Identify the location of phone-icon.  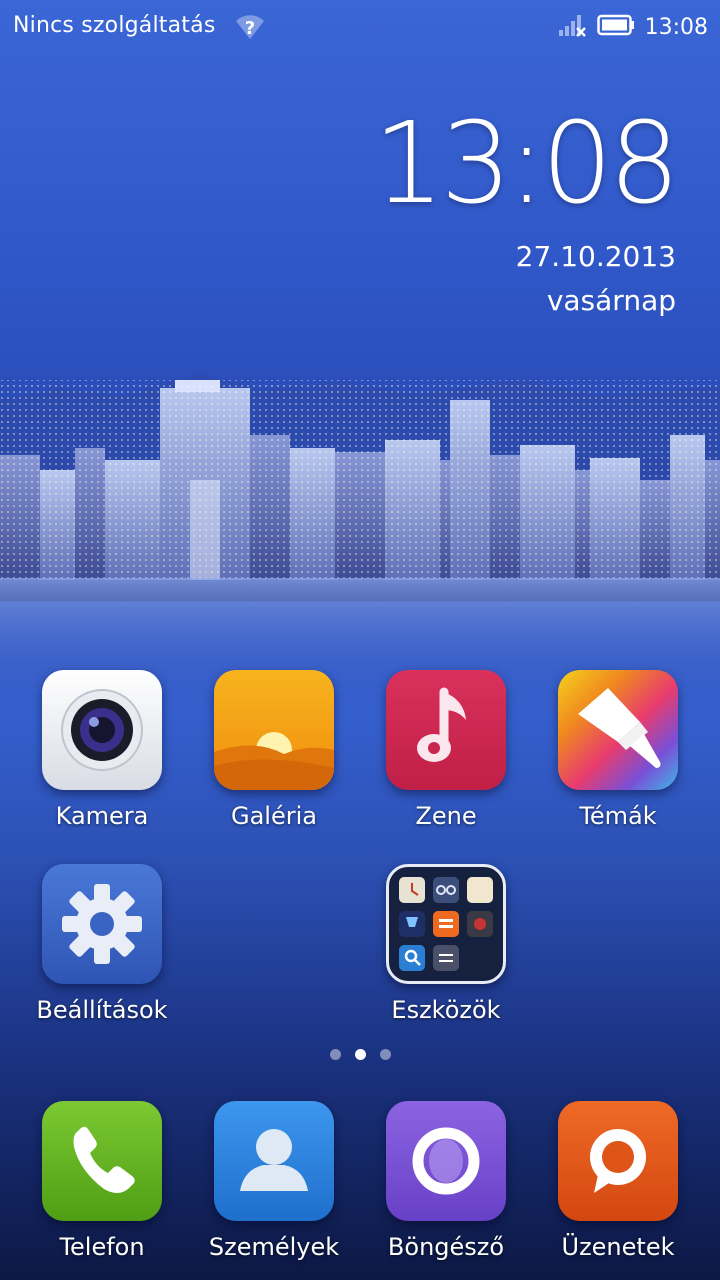
(102, 1161).